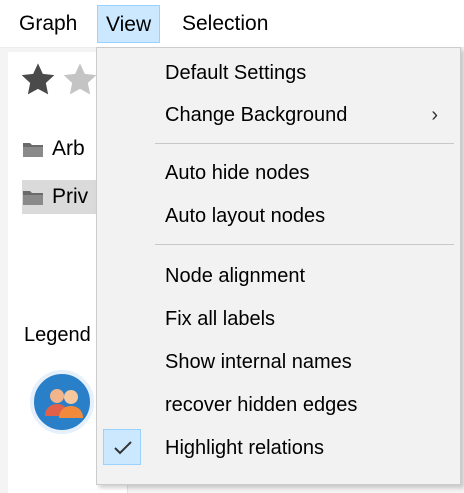  What do you see at coordinates (434, 115) in the screenshot?
I see `chevron-right-icon: ›` at bounding box center [434, 115].